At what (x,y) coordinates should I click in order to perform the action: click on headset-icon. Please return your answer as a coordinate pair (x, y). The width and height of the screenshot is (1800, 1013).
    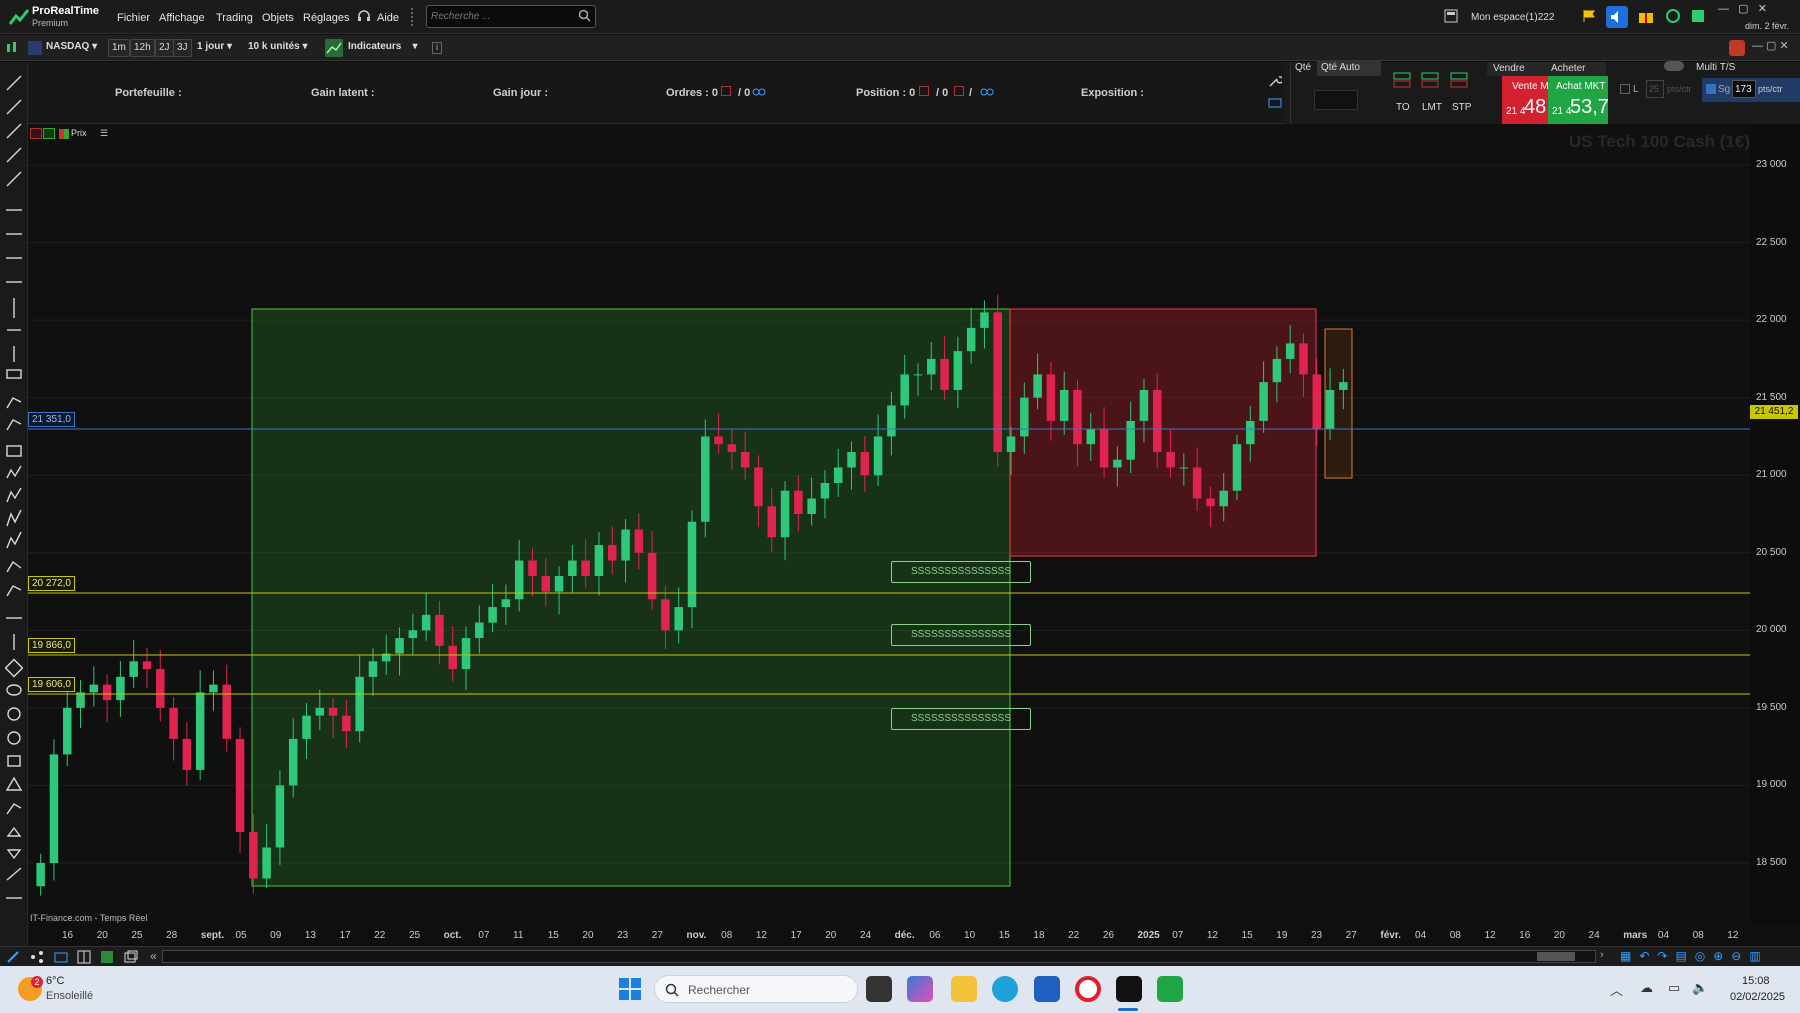
    Looking at the image, I should click on (364, 16).